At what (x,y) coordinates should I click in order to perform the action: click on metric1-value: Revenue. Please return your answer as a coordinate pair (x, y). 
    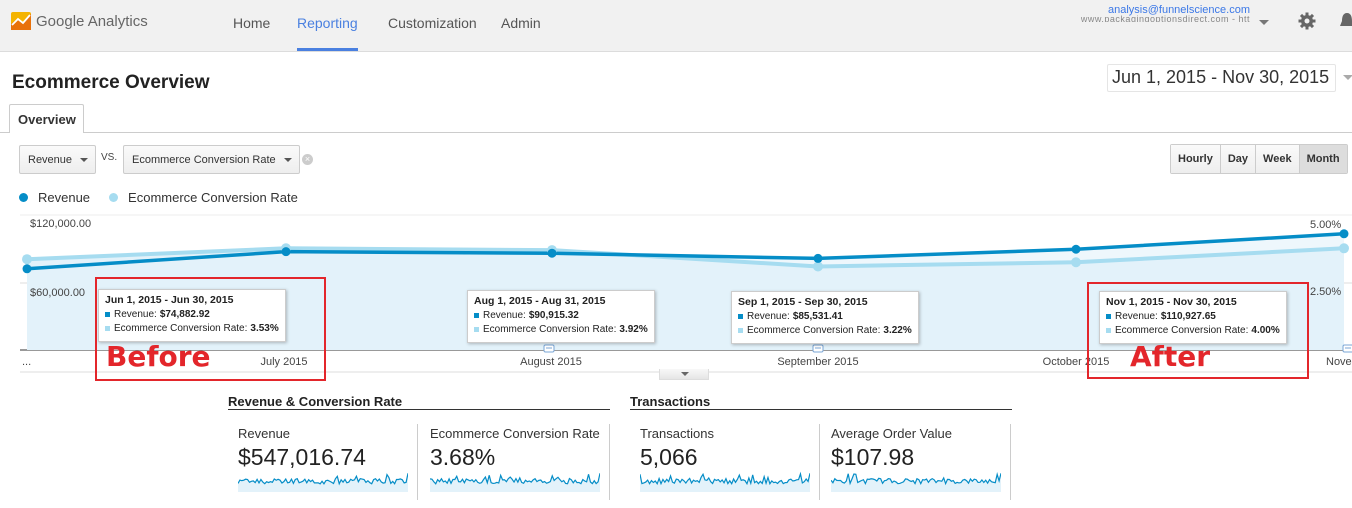
    Looking at the image, I should click on (50, 160).